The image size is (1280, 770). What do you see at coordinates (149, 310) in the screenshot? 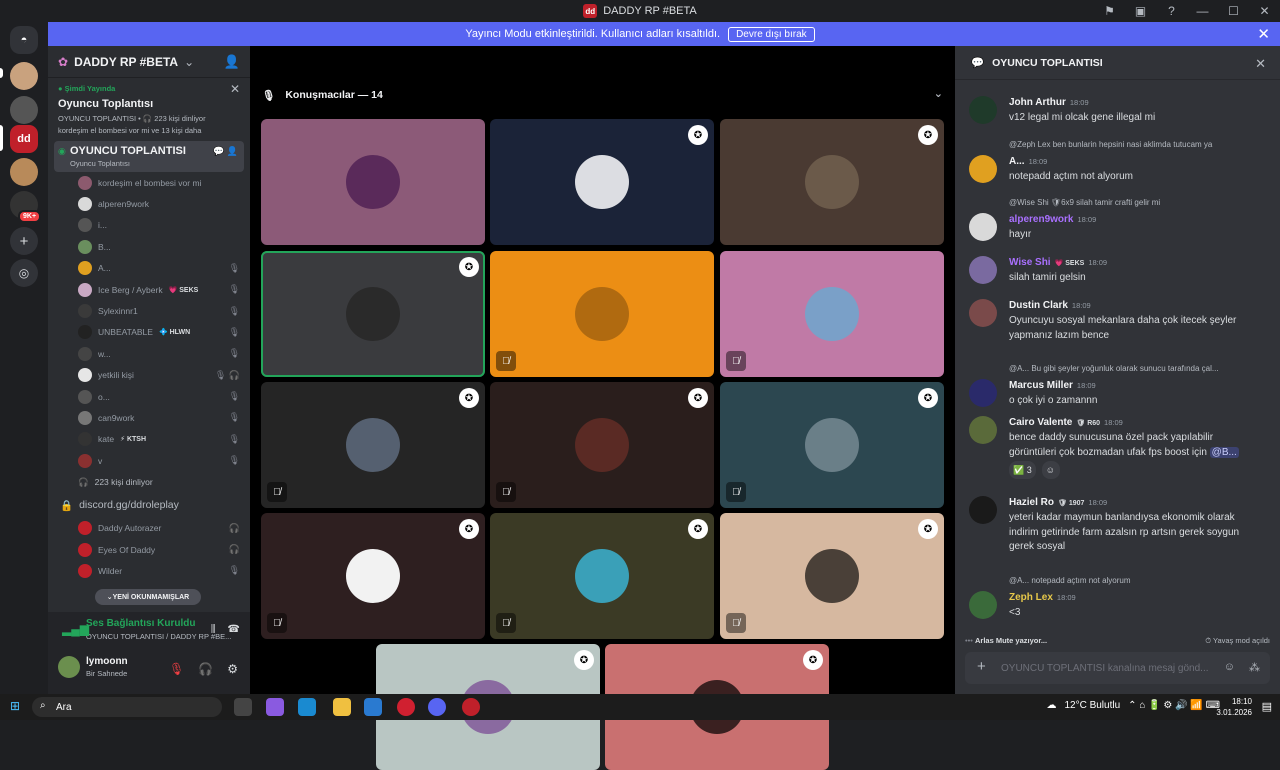
I see `member-item: Sylexinnr1 🎙` at bounding box center [149, 310].